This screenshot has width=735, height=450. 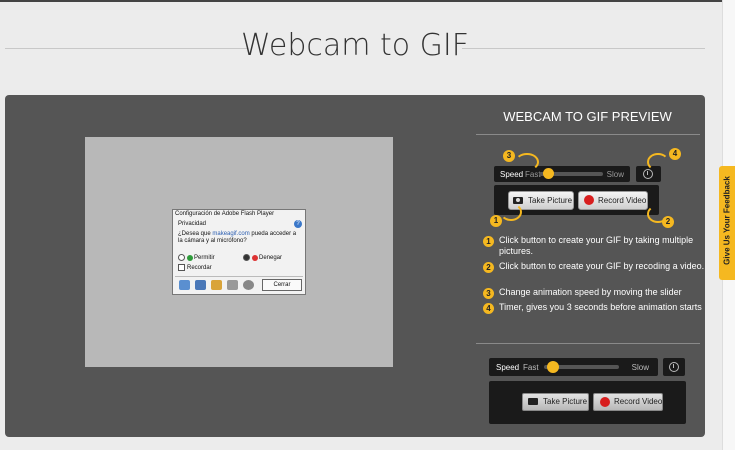 I want to click on capture-button-bar: Take Picture Record Video, so click(x=587, y=402).